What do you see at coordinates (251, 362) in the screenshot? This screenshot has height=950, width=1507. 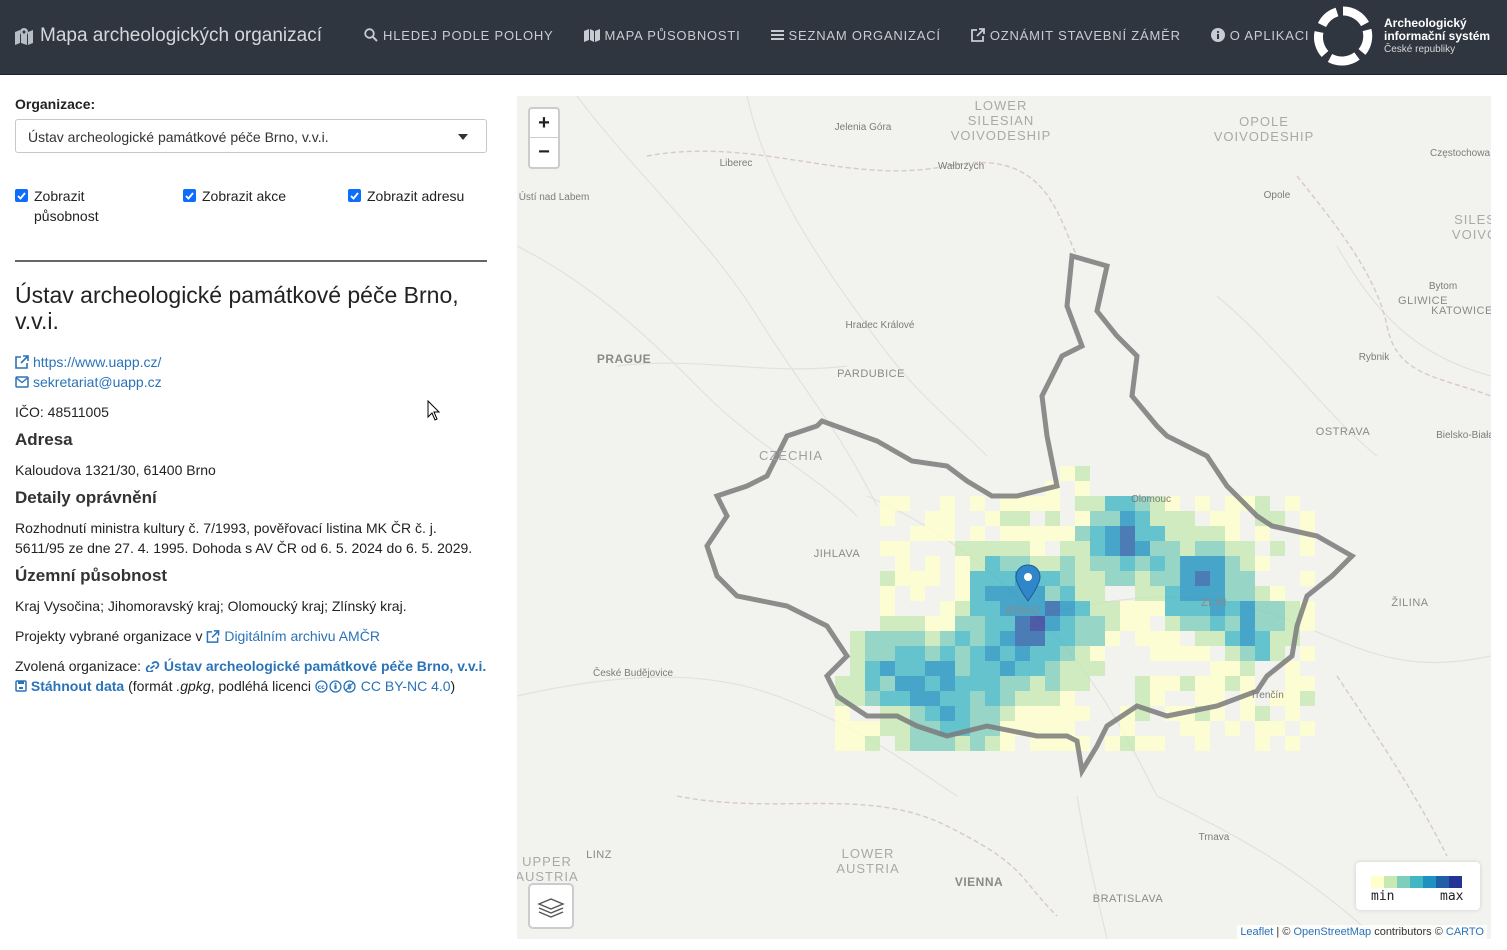 I see `website-link: https://www.uapp.cz/` at bounding box center [251, 362].